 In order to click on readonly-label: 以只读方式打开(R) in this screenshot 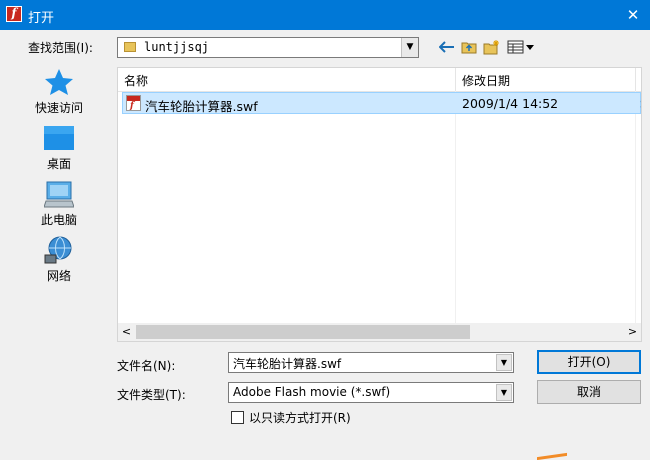, I will do `click(300, 418)`.